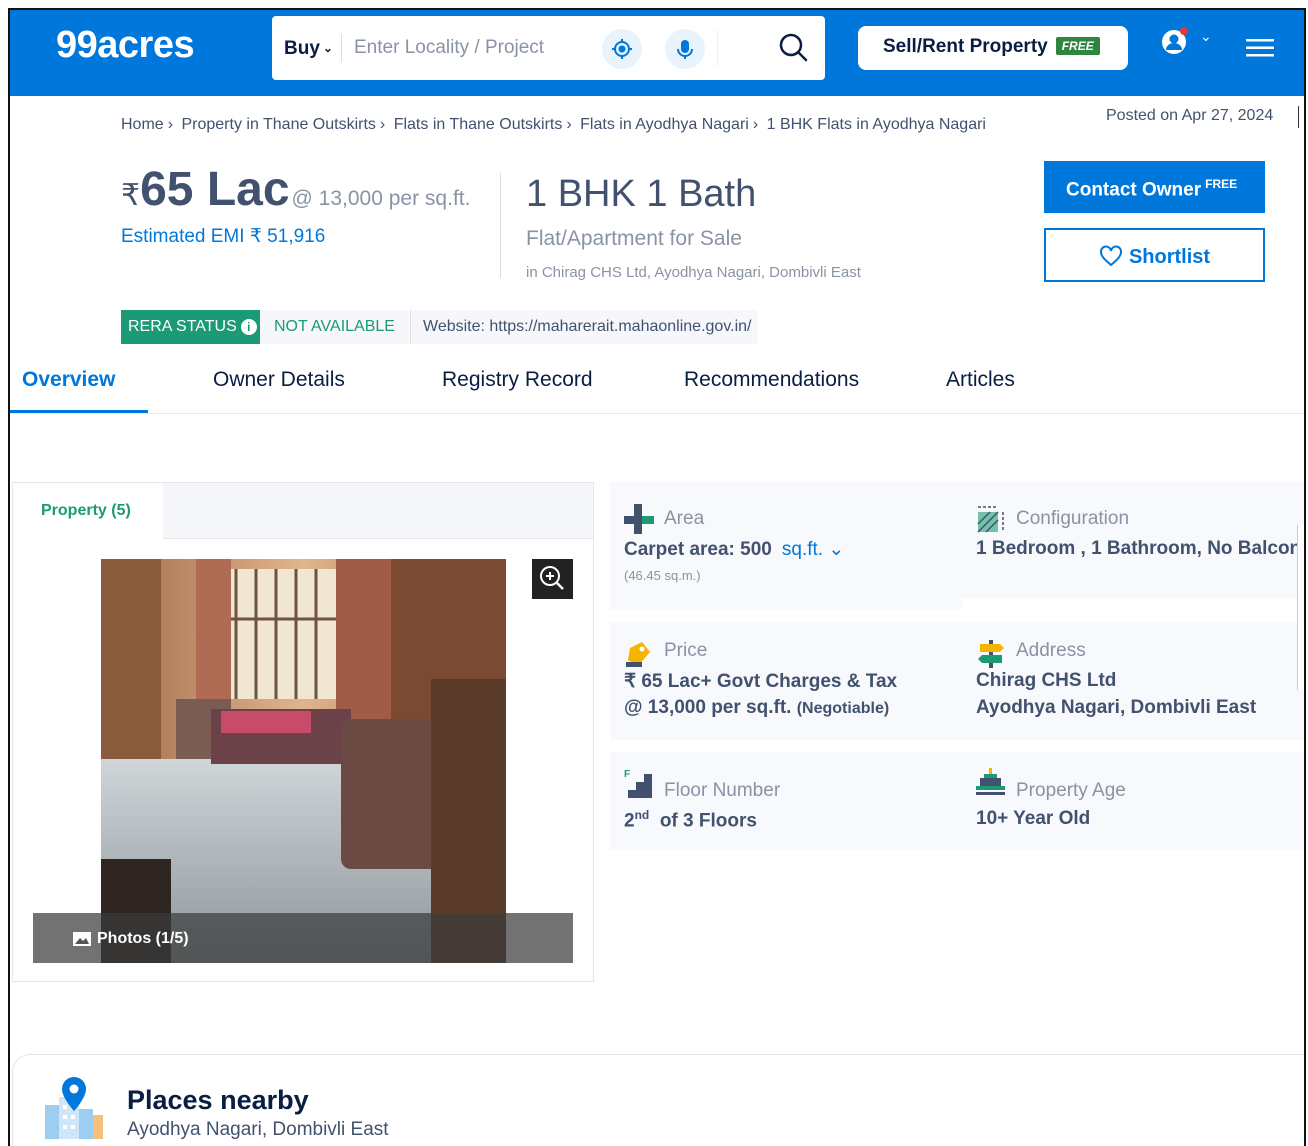 This screenshot has width=1308, height=1146. I want to click on contact-owner-button: Contact Owner FREE, so click(1154, 187).